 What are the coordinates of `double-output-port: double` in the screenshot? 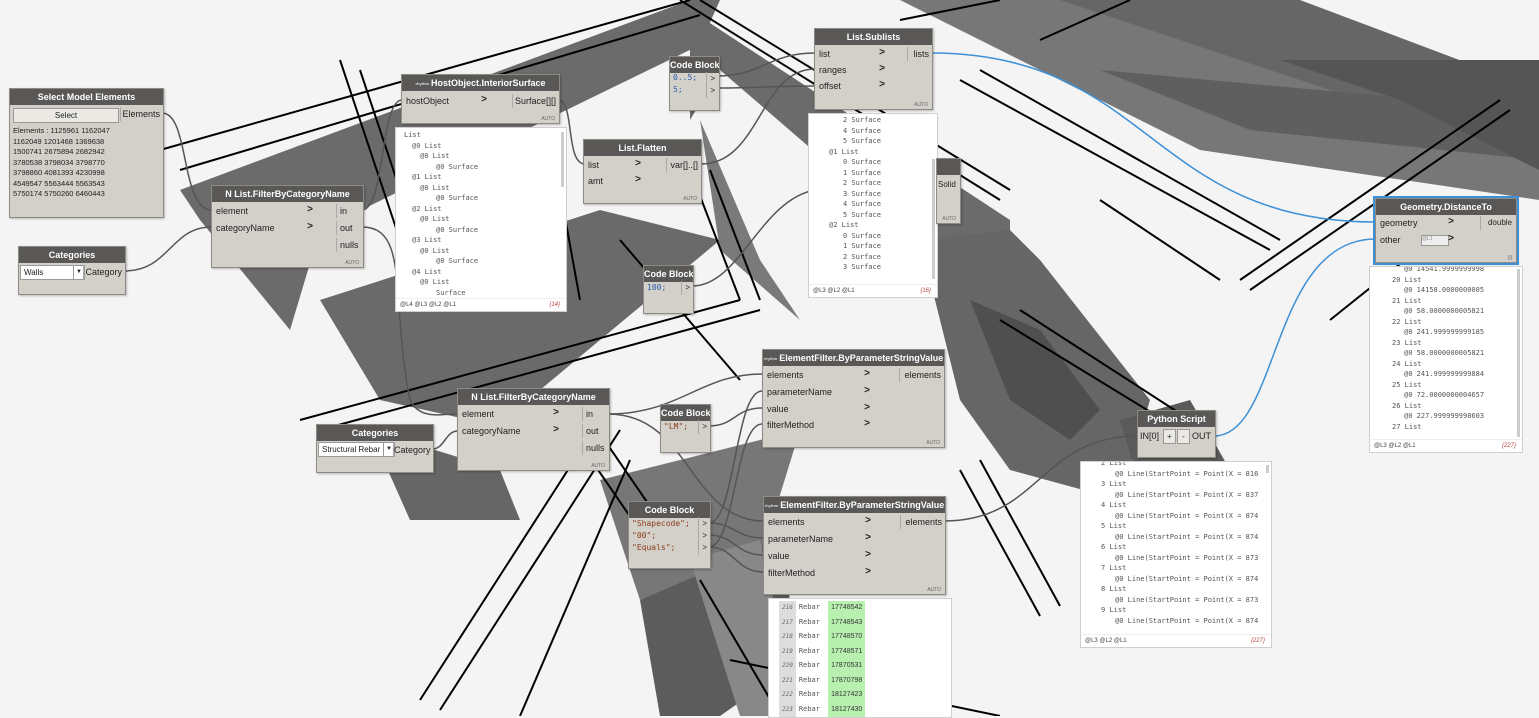 It's located at (1498, 223).